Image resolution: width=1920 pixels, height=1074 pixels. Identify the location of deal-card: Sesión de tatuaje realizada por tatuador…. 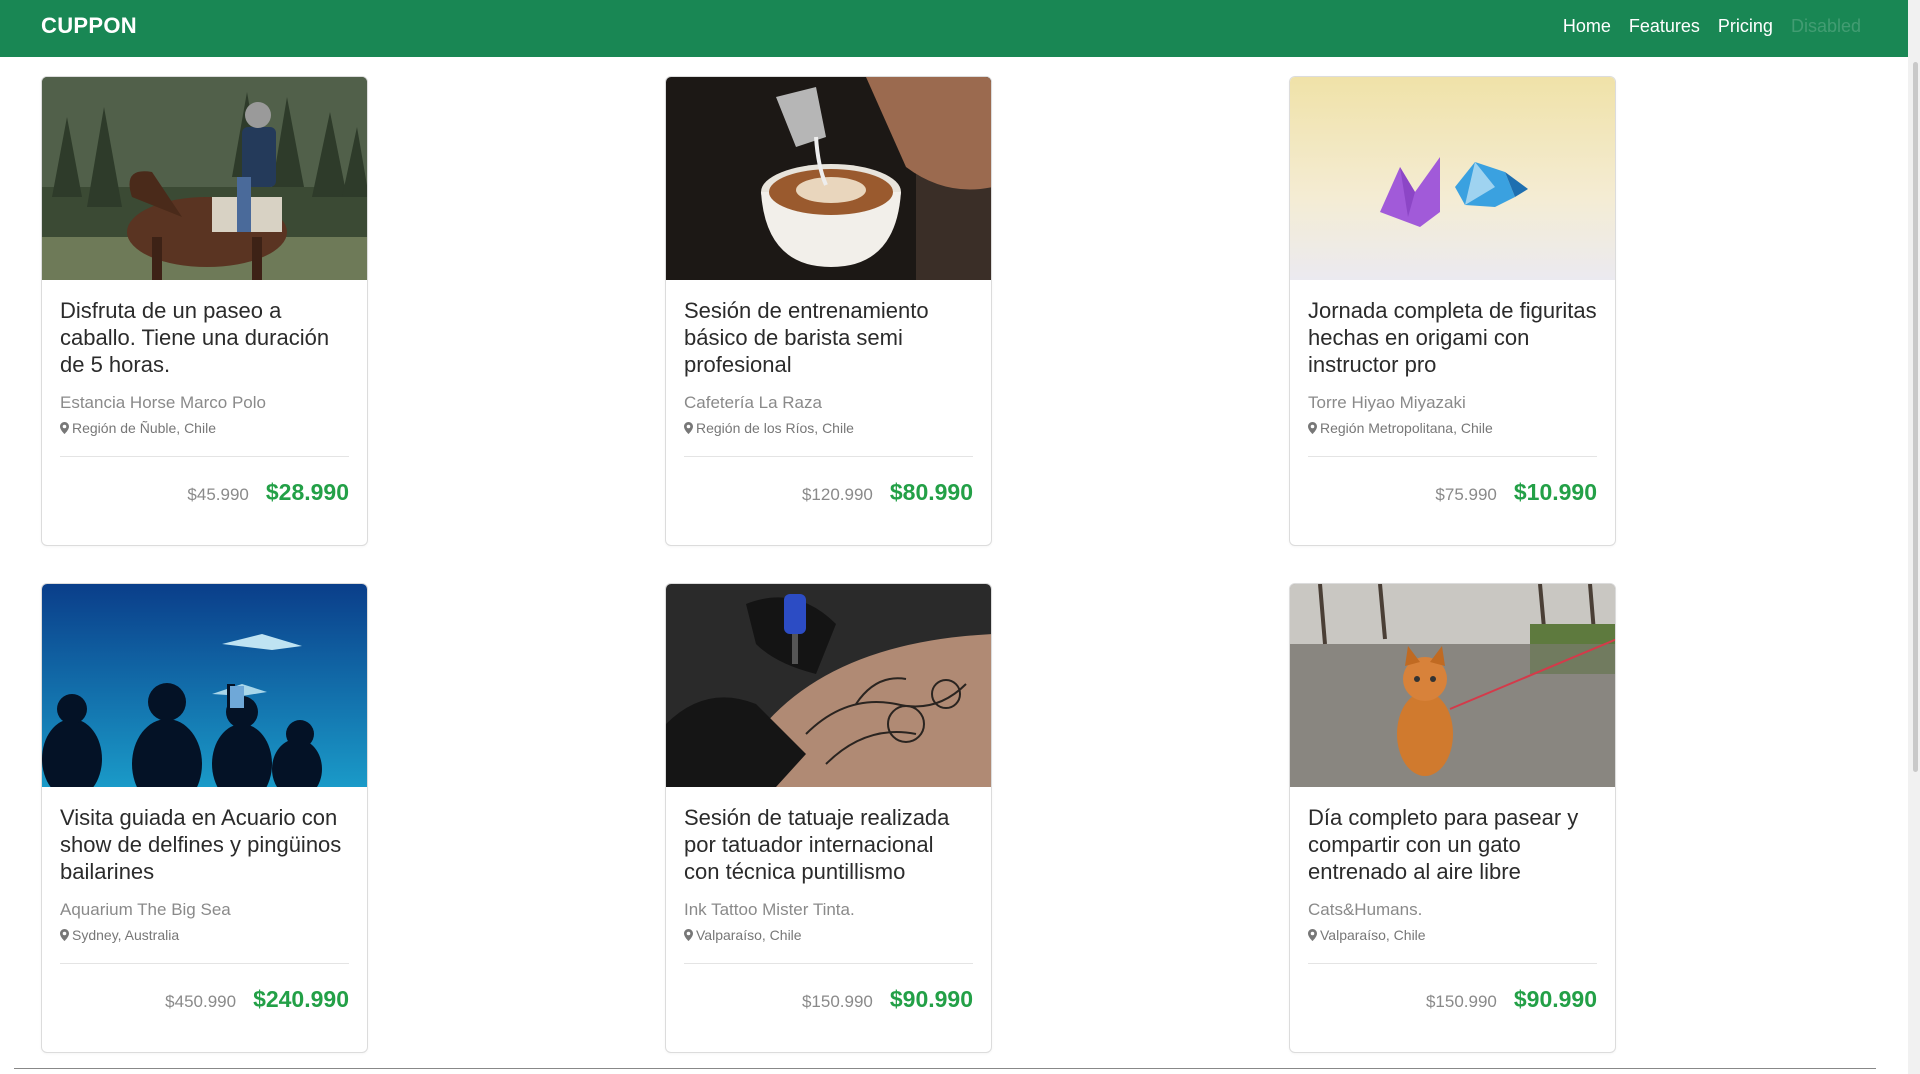
(828, 818).